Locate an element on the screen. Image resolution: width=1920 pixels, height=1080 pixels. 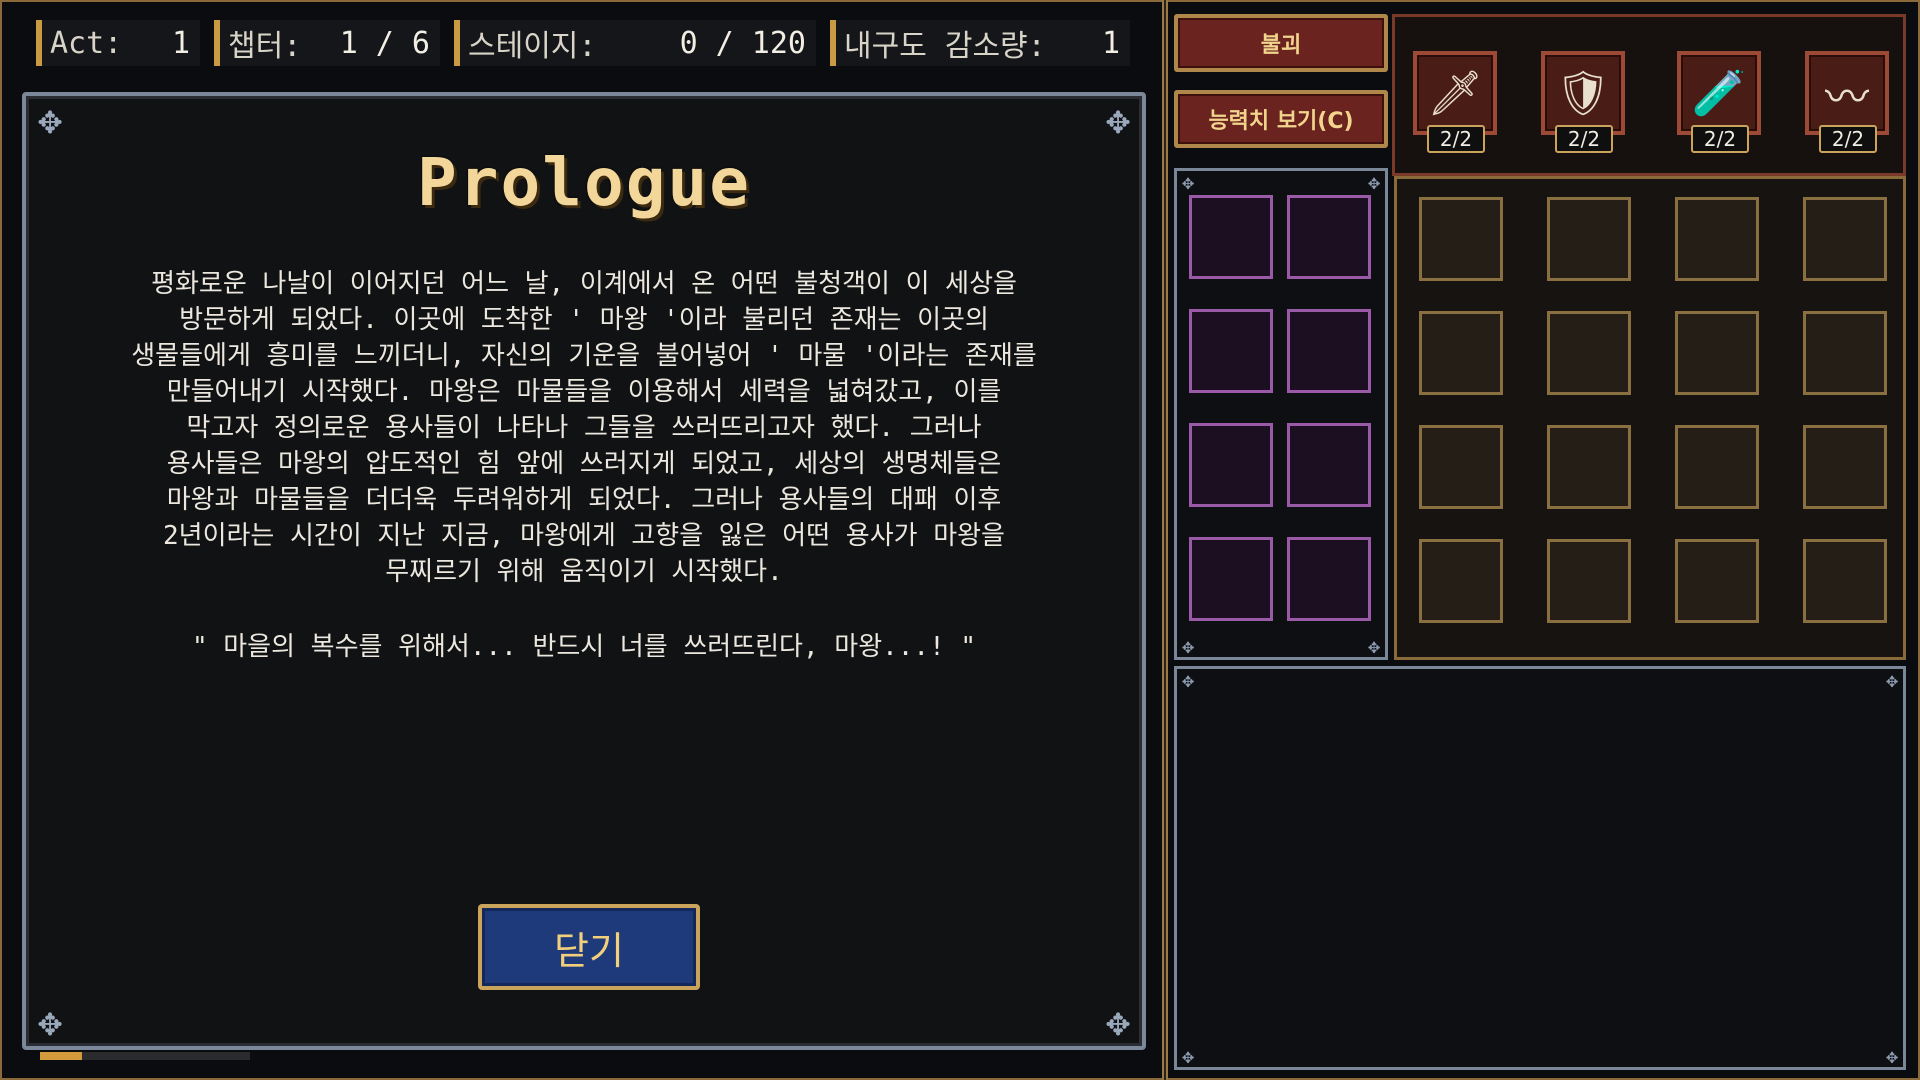
surrender-button: 불괴 is located at coordinates (1281, 43).